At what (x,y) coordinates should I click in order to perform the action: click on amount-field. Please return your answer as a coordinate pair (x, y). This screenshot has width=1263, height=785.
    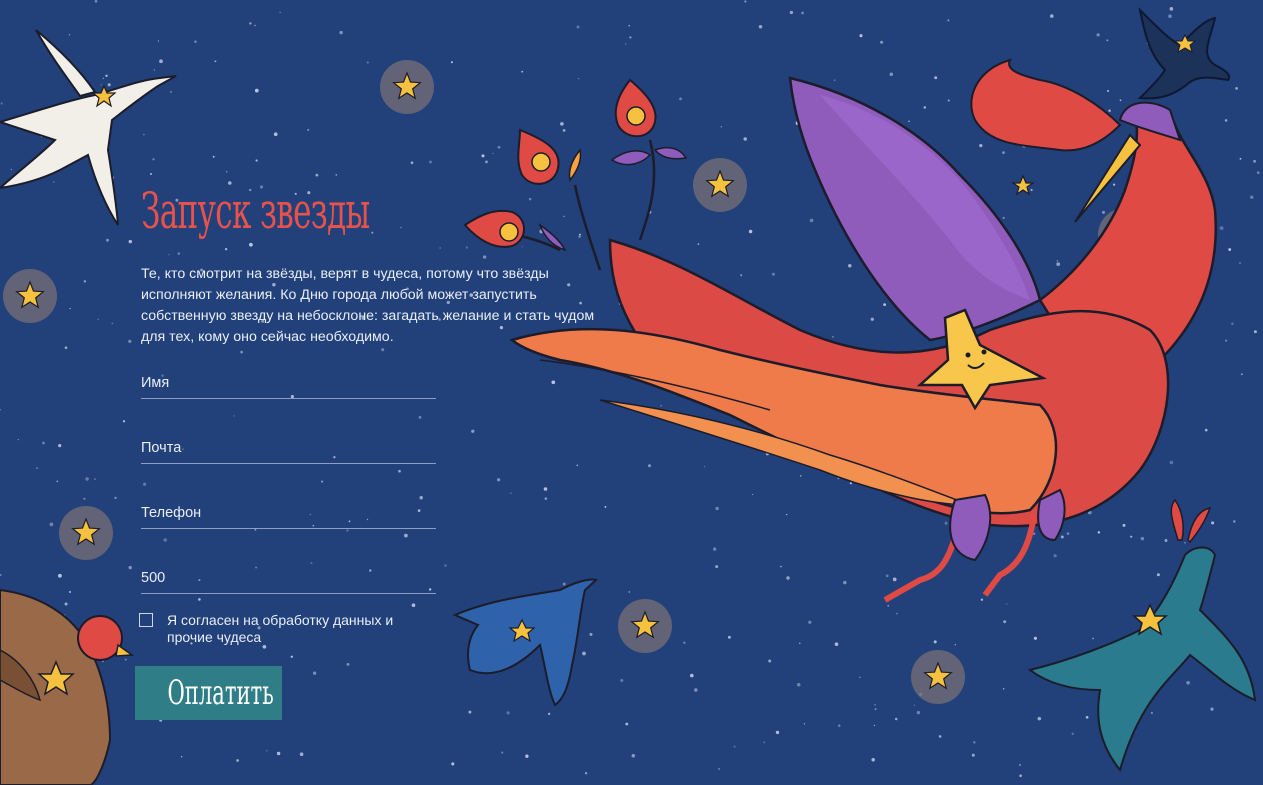
    Looking at the image, I should click on (288, 578).